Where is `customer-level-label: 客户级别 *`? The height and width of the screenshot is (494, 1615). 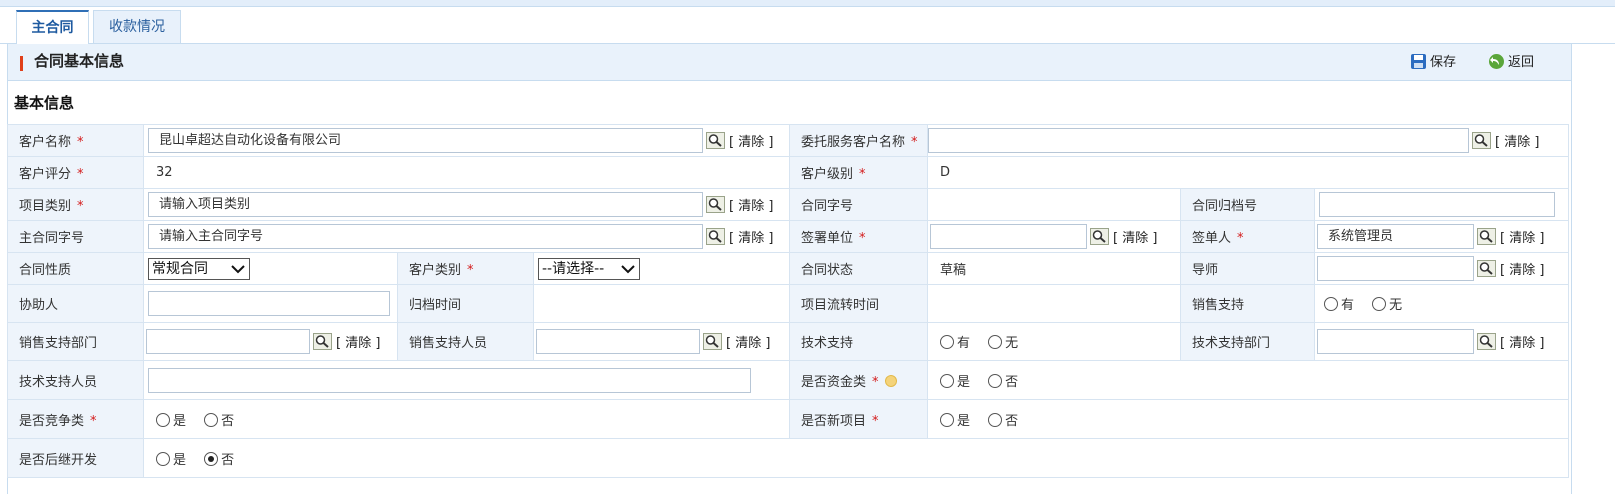 customer-level-label: 客户级别 * is located at coordinates (859, 172).